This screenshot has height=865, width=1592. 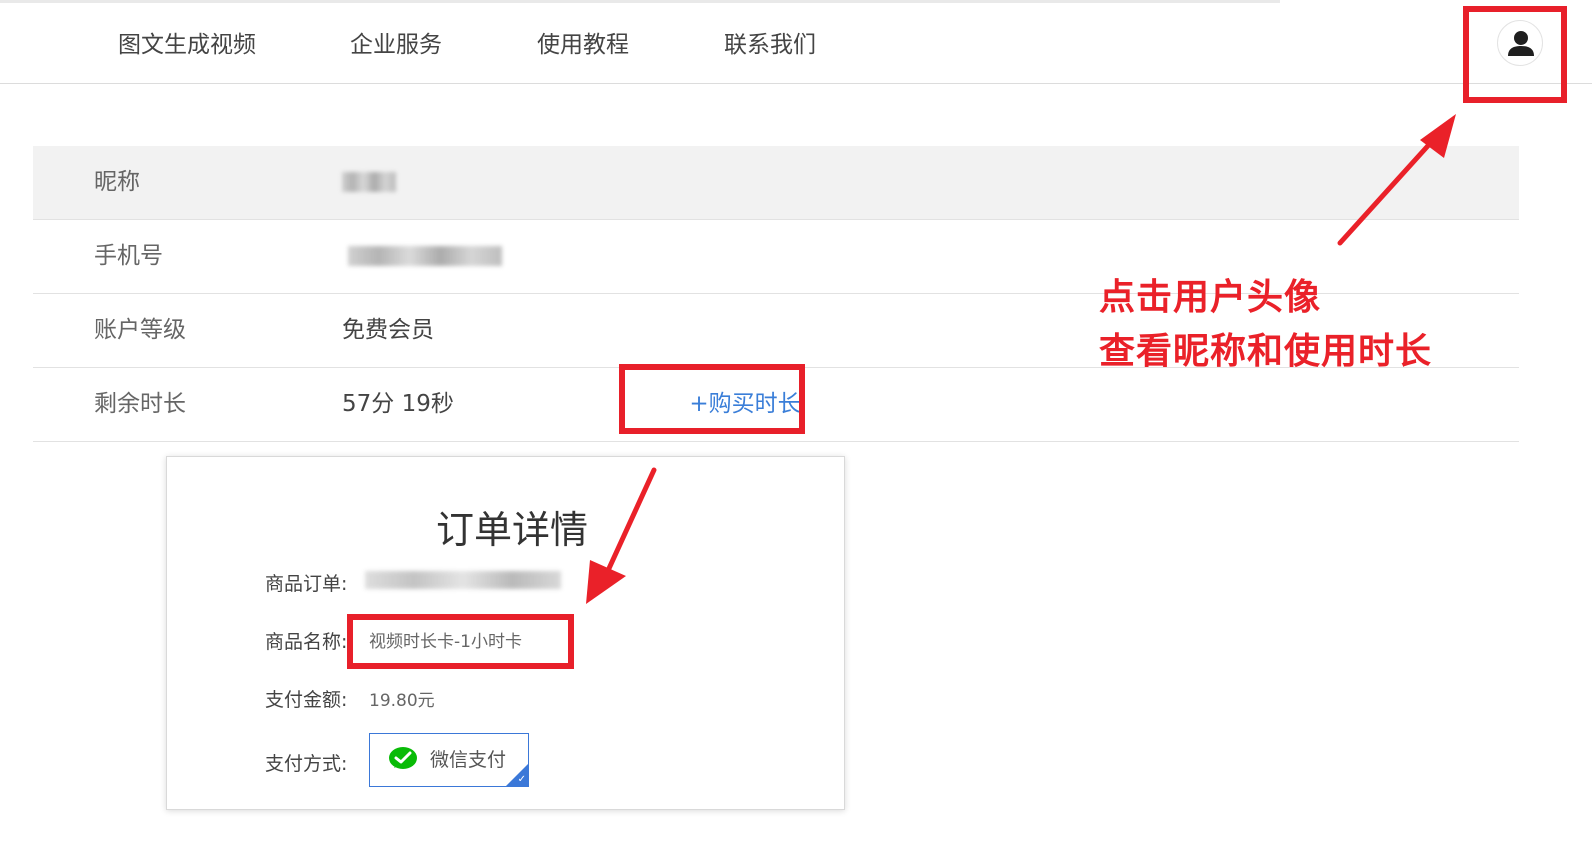 I want to click on check-icon: ✓, so click(x=521, y=779).